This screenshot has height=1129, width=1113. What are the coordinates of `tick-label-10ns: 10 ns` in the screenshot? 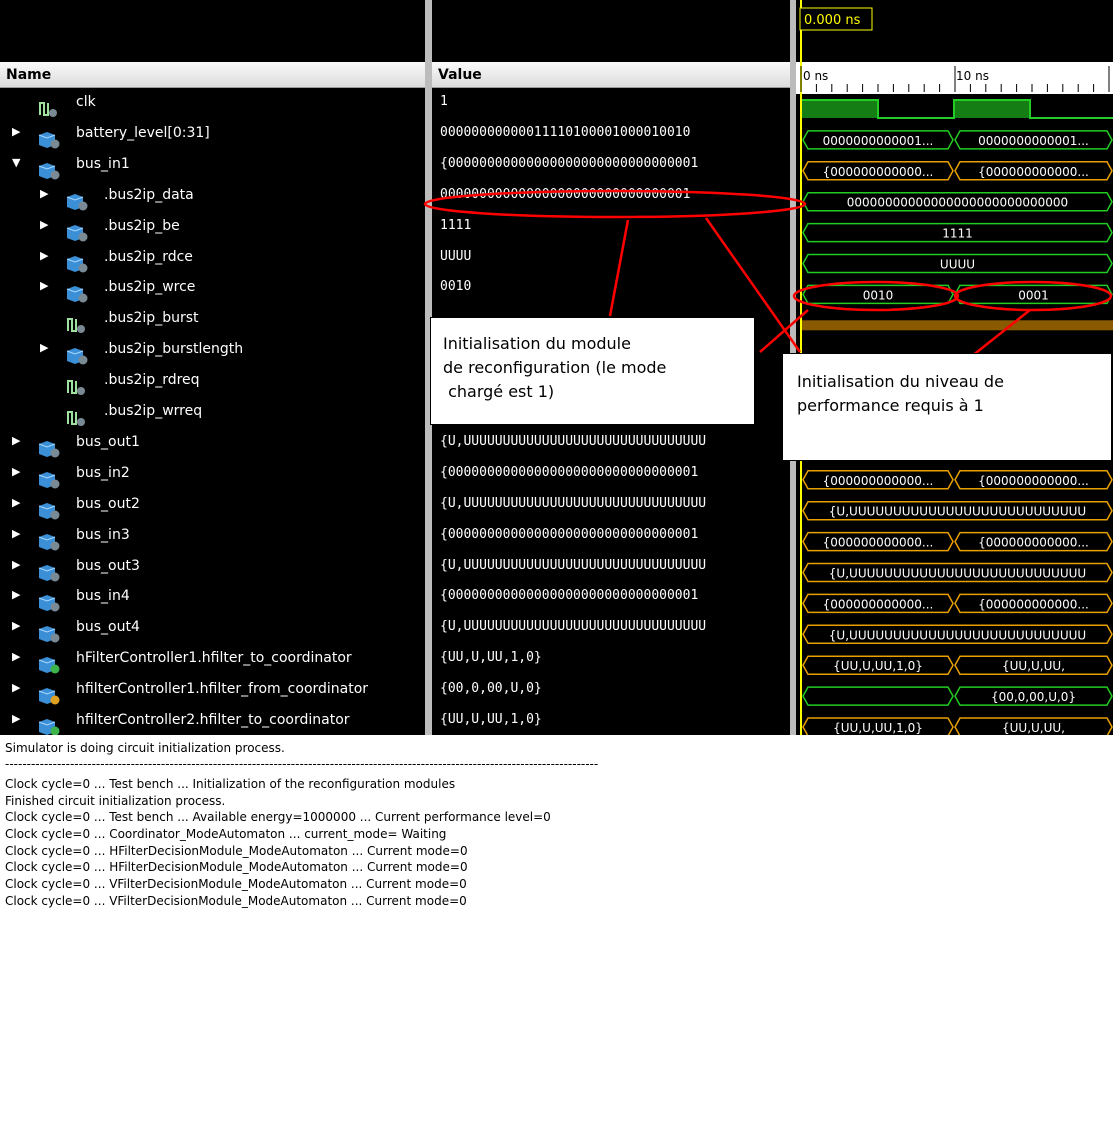 It's located at (972, 76).